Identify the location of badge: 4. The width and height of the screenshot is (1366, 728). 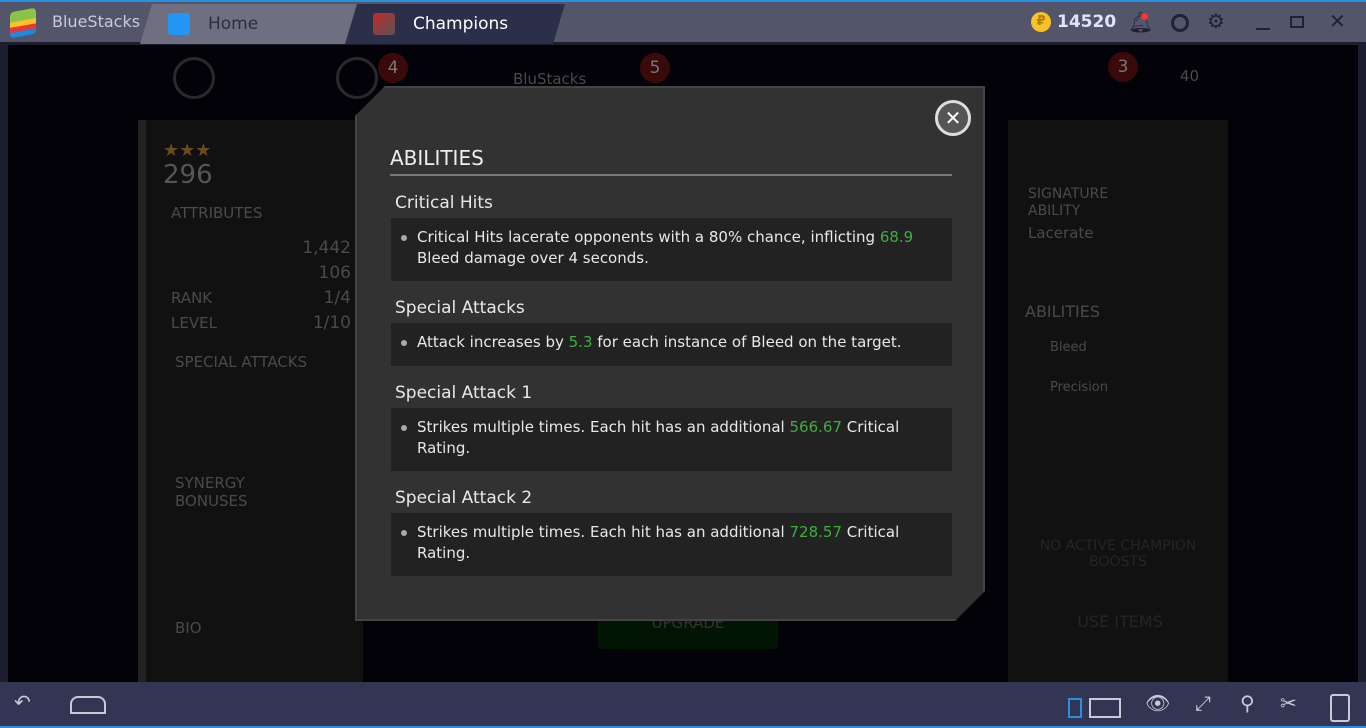
(393, 68).